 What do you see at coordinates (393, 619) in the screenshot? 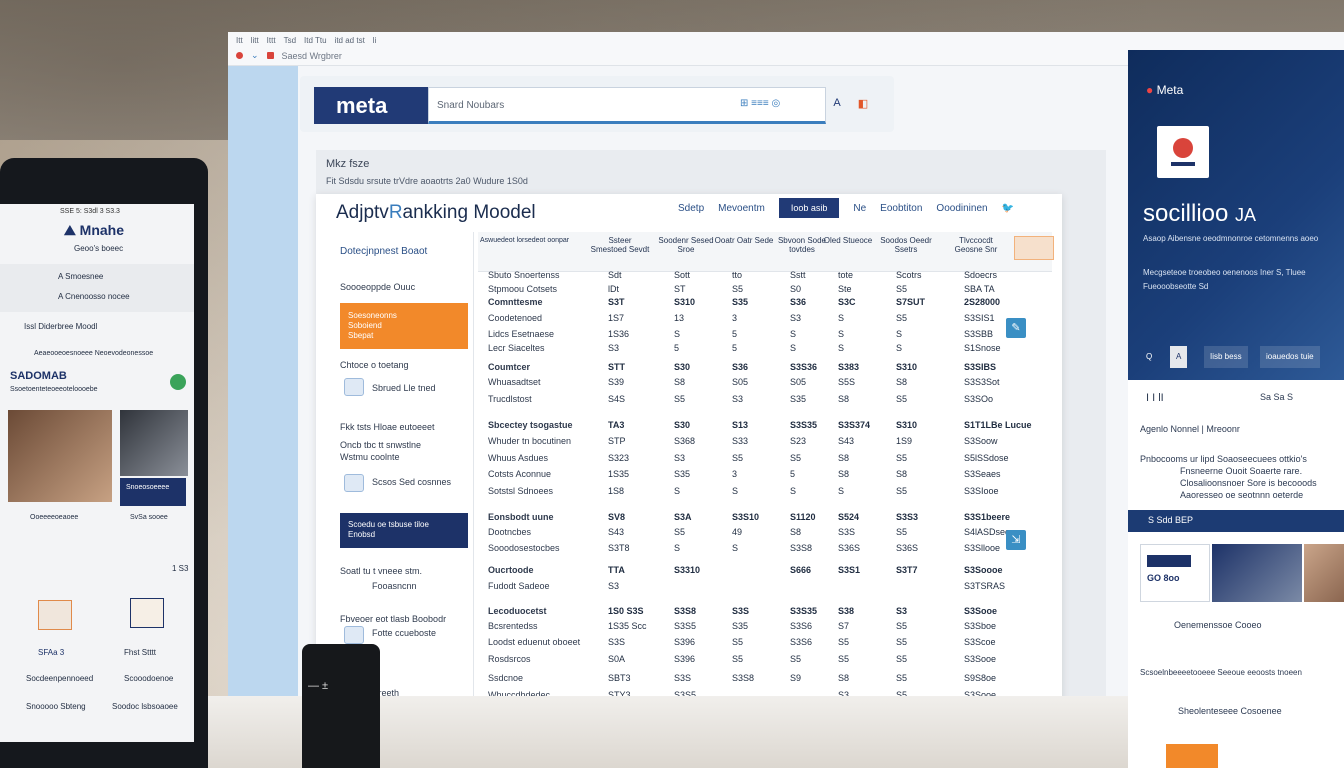
I see `sidebar-item: Fbveoer eot tlasb Boobodr` at bounding box center [393, 619].